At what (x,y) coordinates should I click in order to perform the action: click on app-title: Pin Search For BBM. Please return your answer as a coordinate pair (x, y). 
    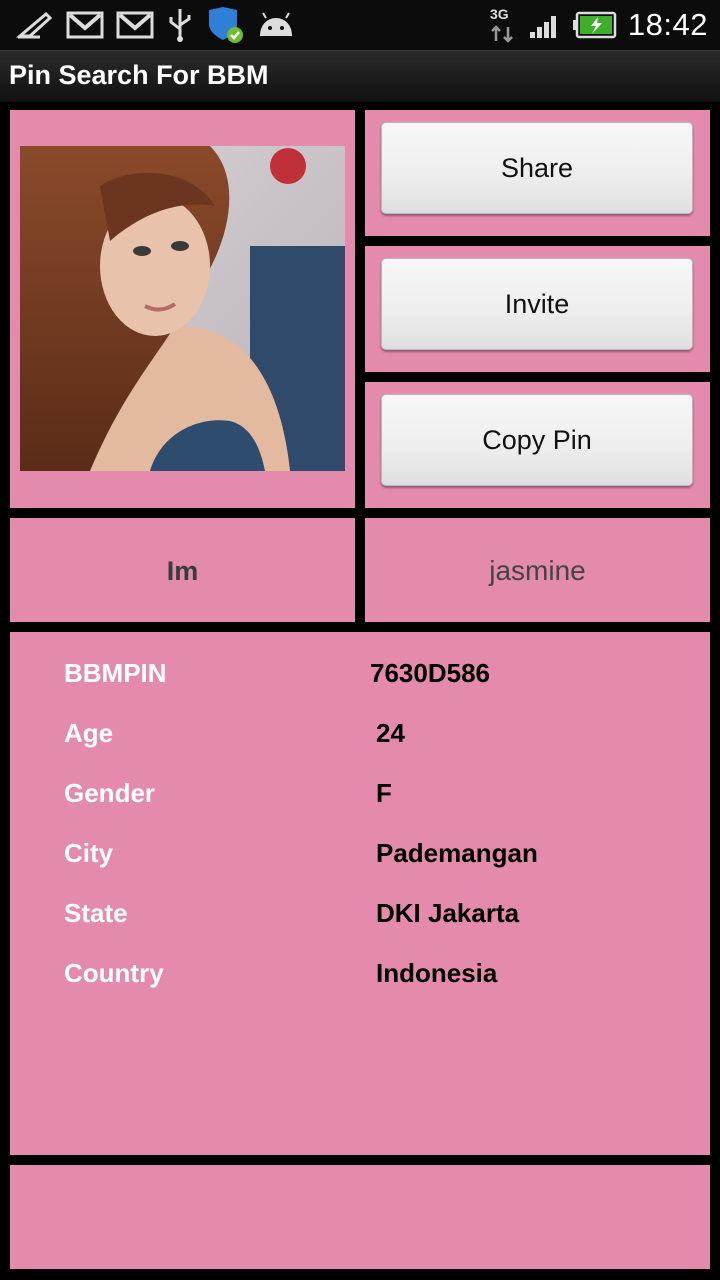
    Looking at the image, I should click on (139, 75).